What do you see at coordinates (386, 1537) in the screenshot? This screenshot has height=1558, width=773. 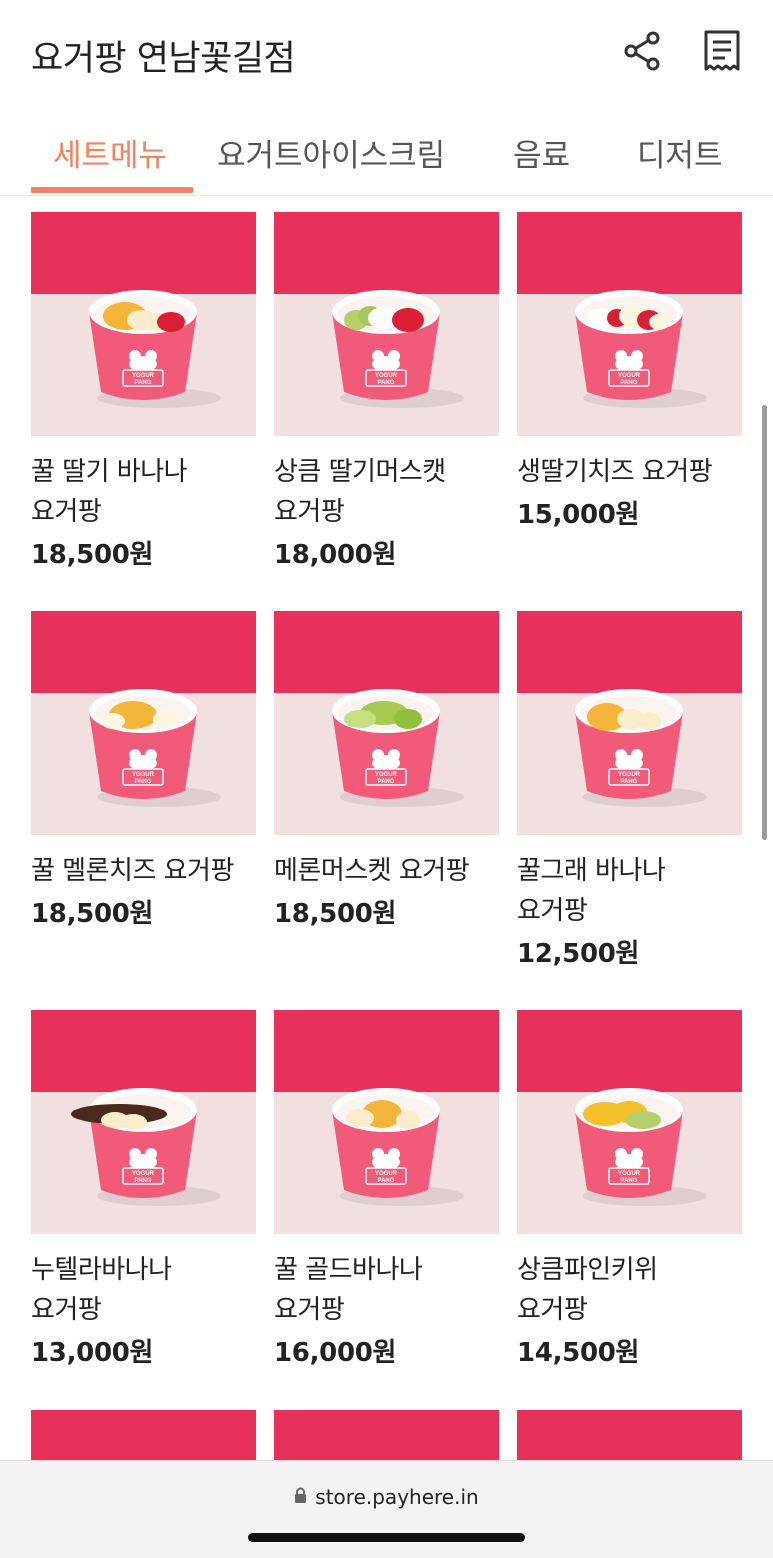 I see `home-indicator` at bounding box center [386, 1537].